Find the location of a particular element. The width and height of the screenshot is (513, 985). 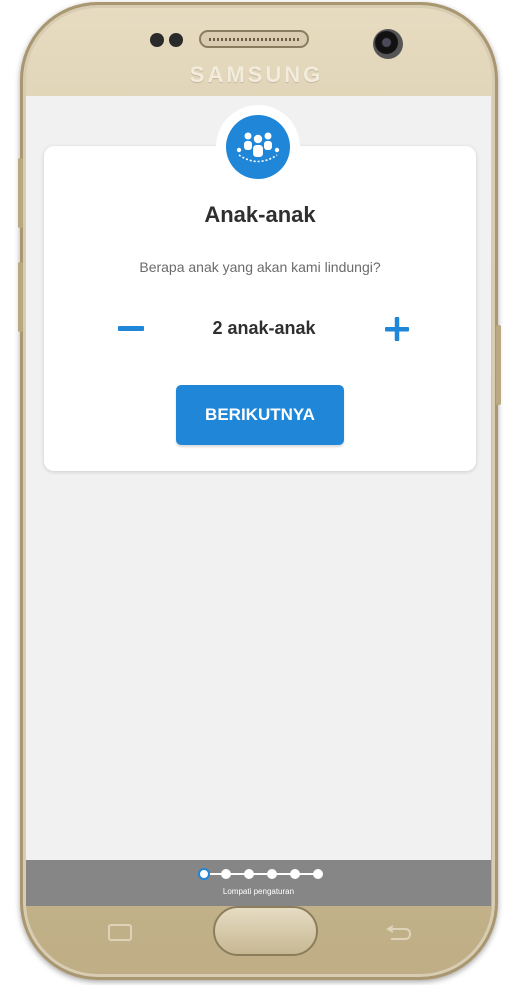

power-key is located at coordinates (498, 365).